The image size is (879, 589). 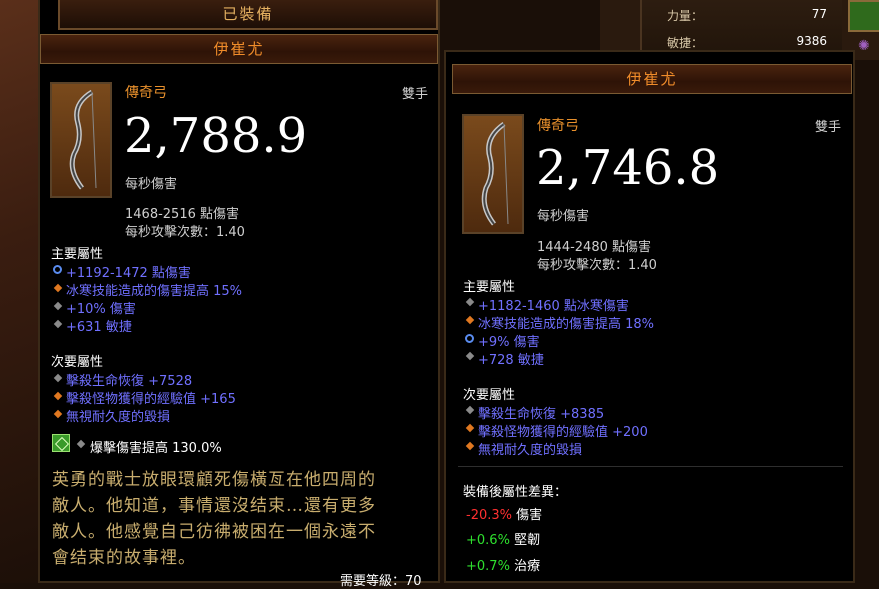 What do you see at coordinates (527, 566) in the screenshot?
I see `diff-label-3: 治療` at bounding box center [527, 566].